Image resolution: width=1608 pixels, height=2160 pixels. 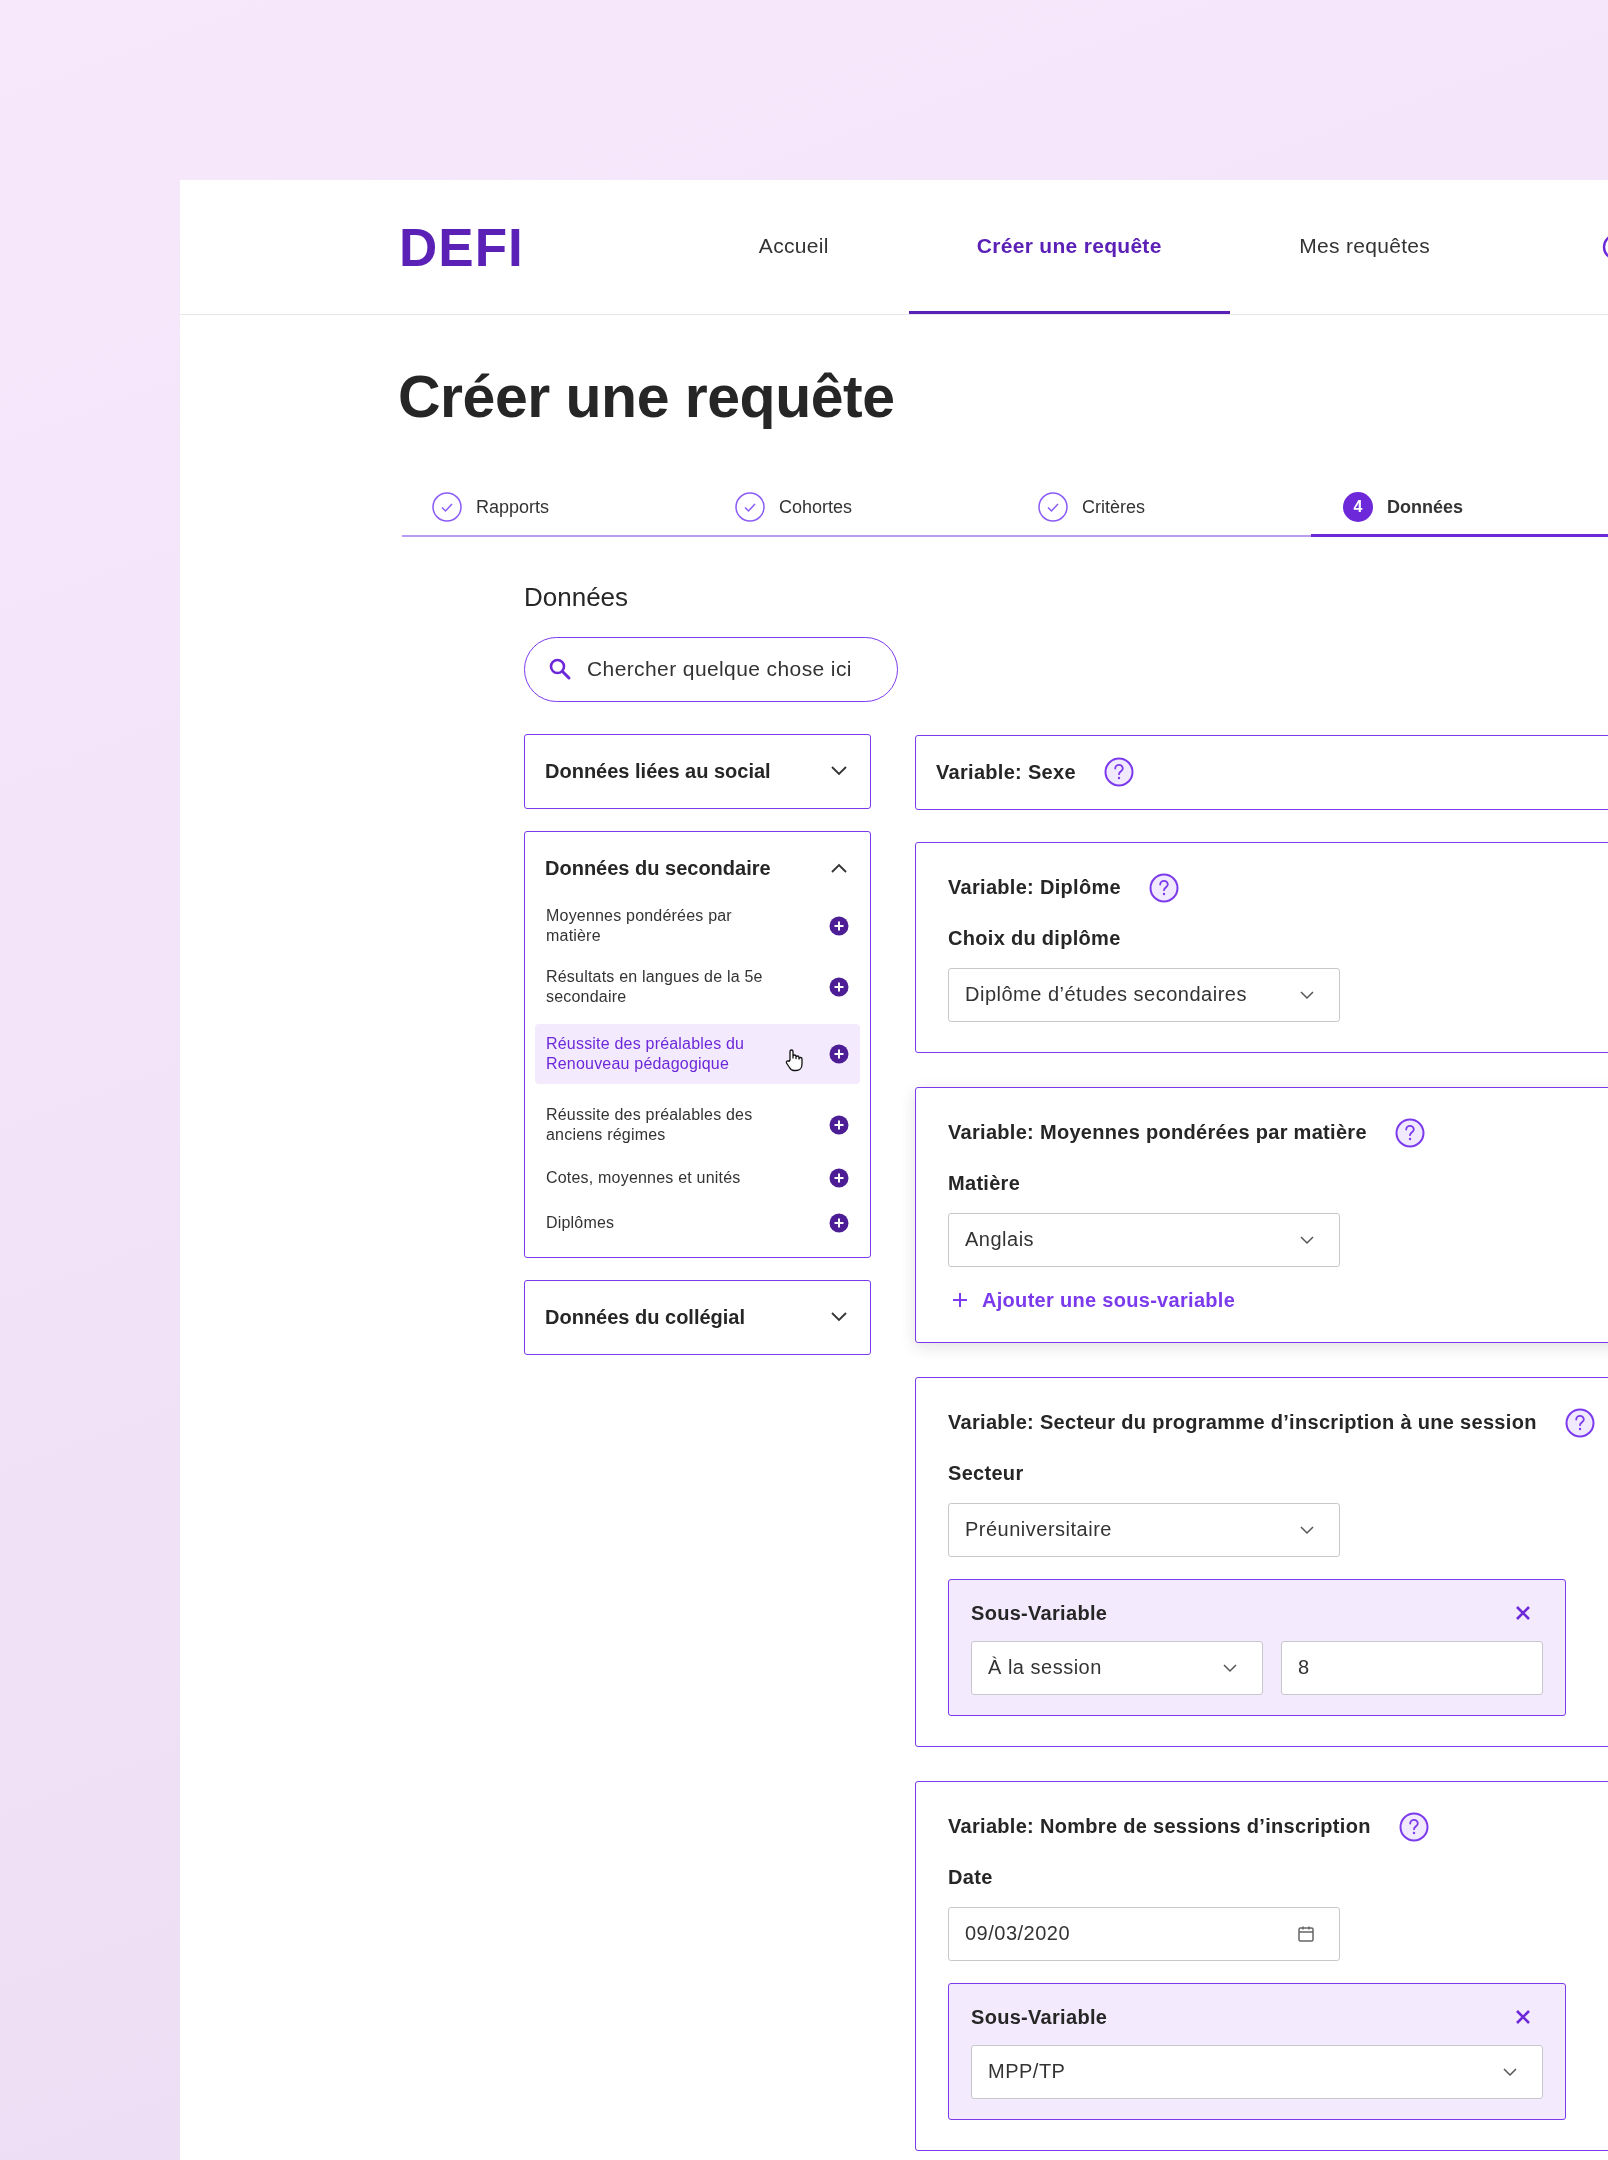 What do you see at coordinates (658, 868) in the screenshot?
I see `accordion-title: Données du secondaire` at bounding box center [658, 868].